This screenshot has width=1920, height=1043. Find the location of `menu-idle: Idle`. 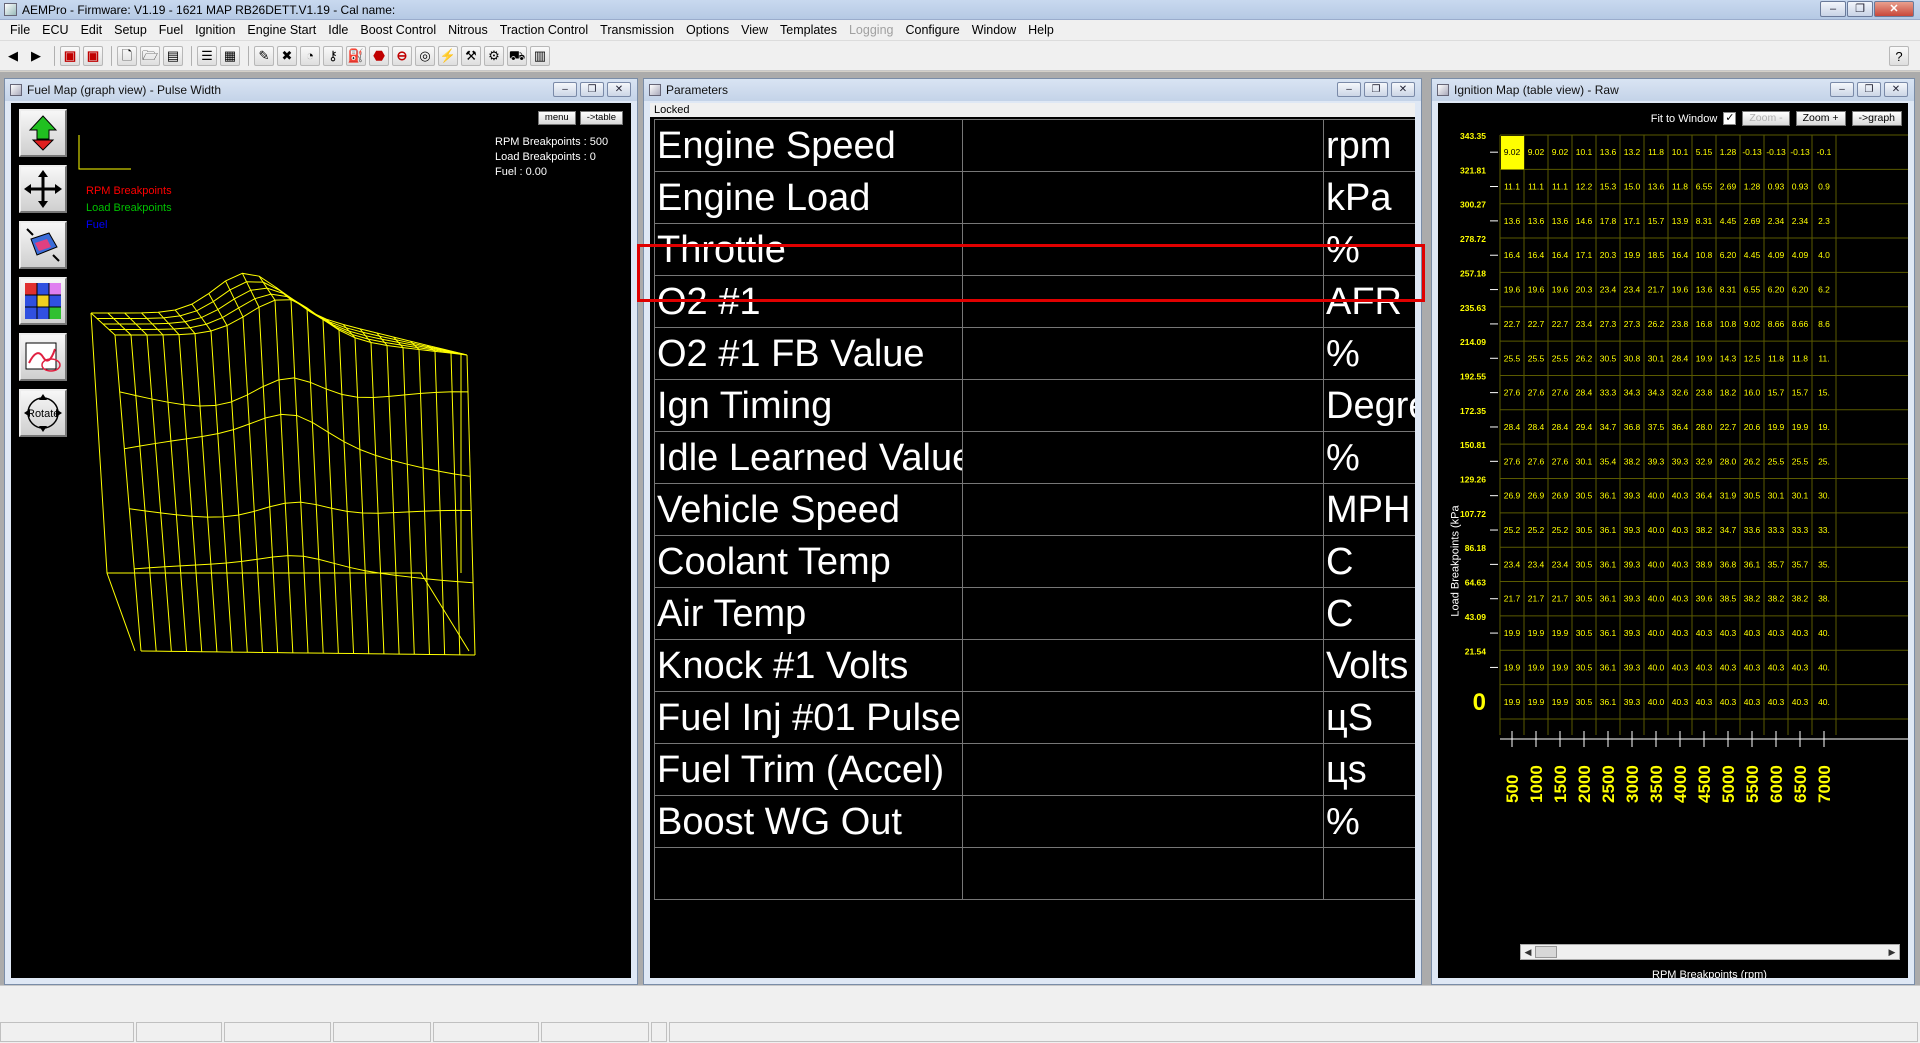

menu-idle: Idle is located at coordinates (338, 30).